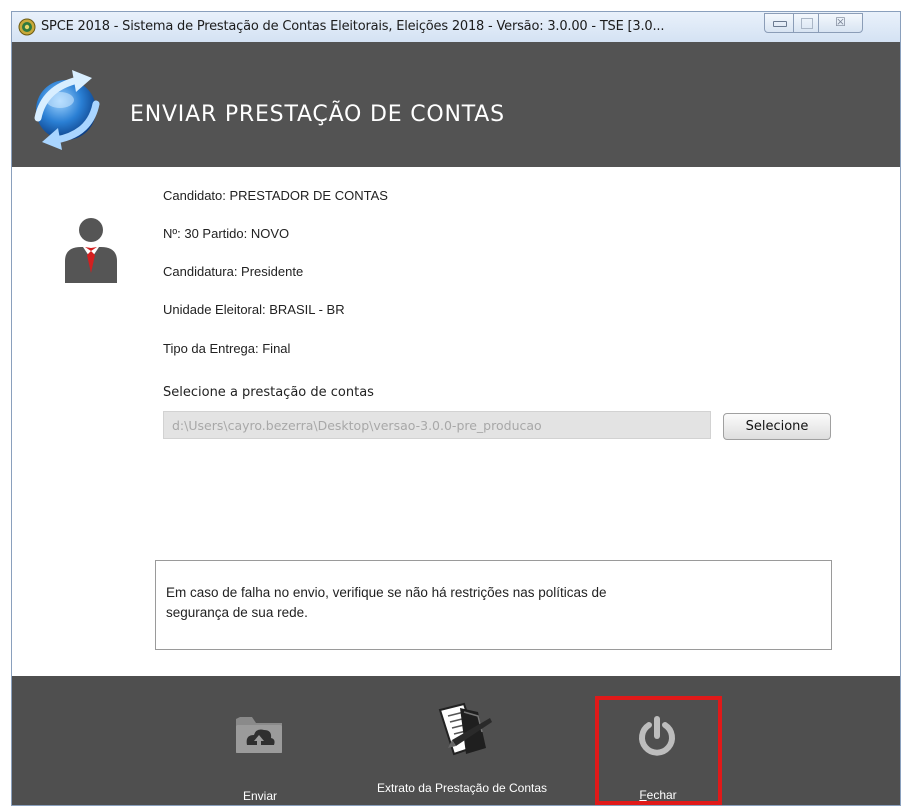 This screenshot has height=811, width=903. What do you see at coordinates (259, 735) in the screenshot?
I see `cloud-upload-folder-icon` at bounding box center [259, 735].